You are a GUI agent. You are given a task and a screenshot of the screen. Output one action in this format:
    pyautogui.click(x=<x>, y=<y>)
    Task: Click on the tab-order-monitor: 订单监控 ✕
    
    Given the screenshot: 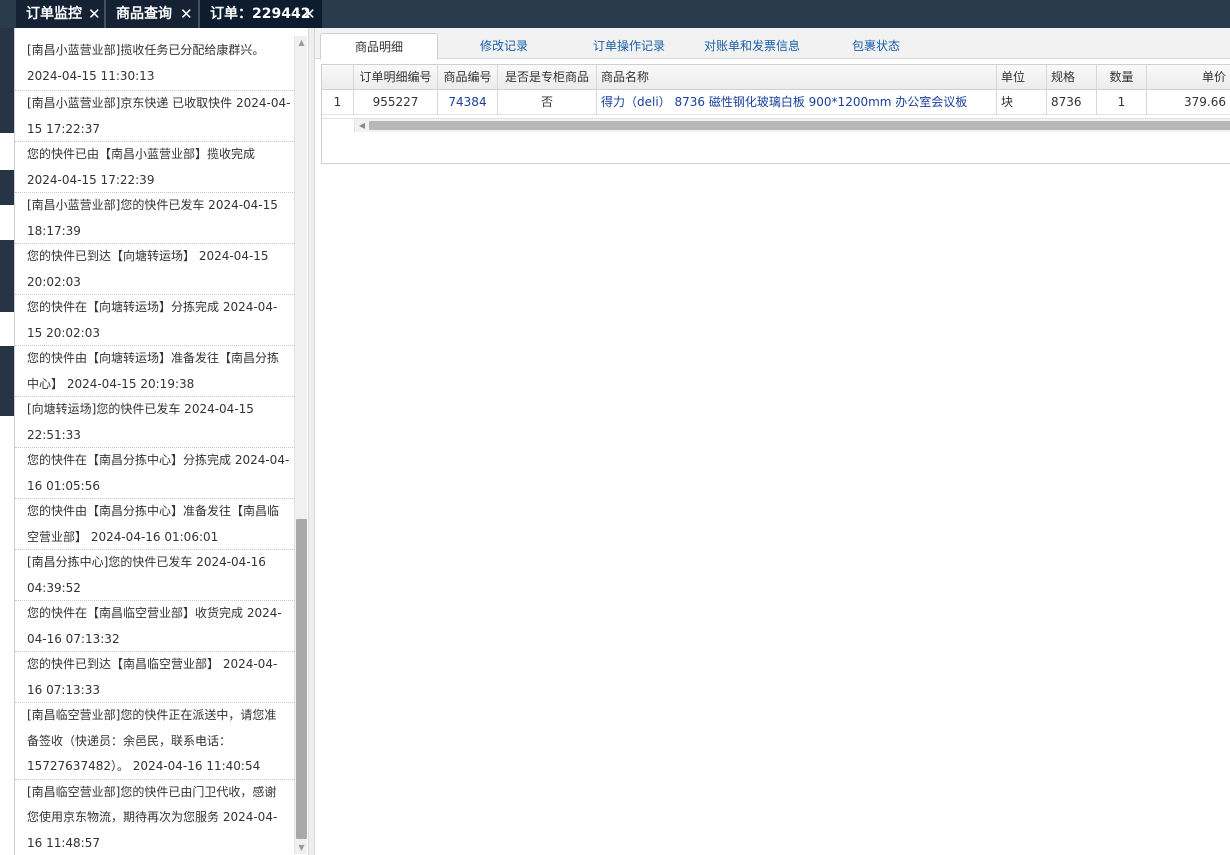 What is the action you would take?
    pyautogui.click(x=60, y=14)
    